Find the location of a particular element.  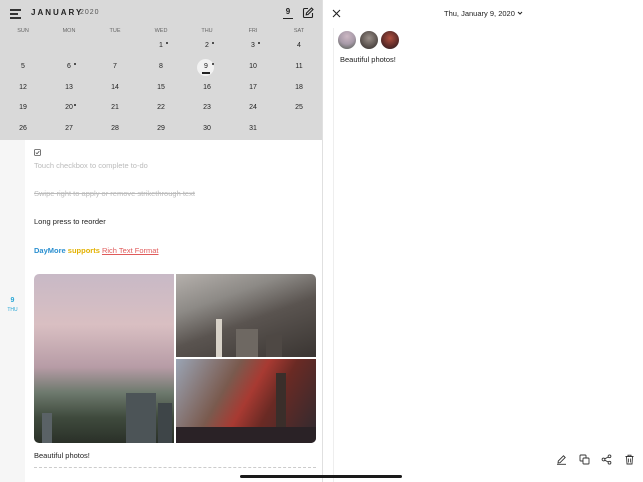

weekday-fri: FRI is located at coordinates (253, 31).